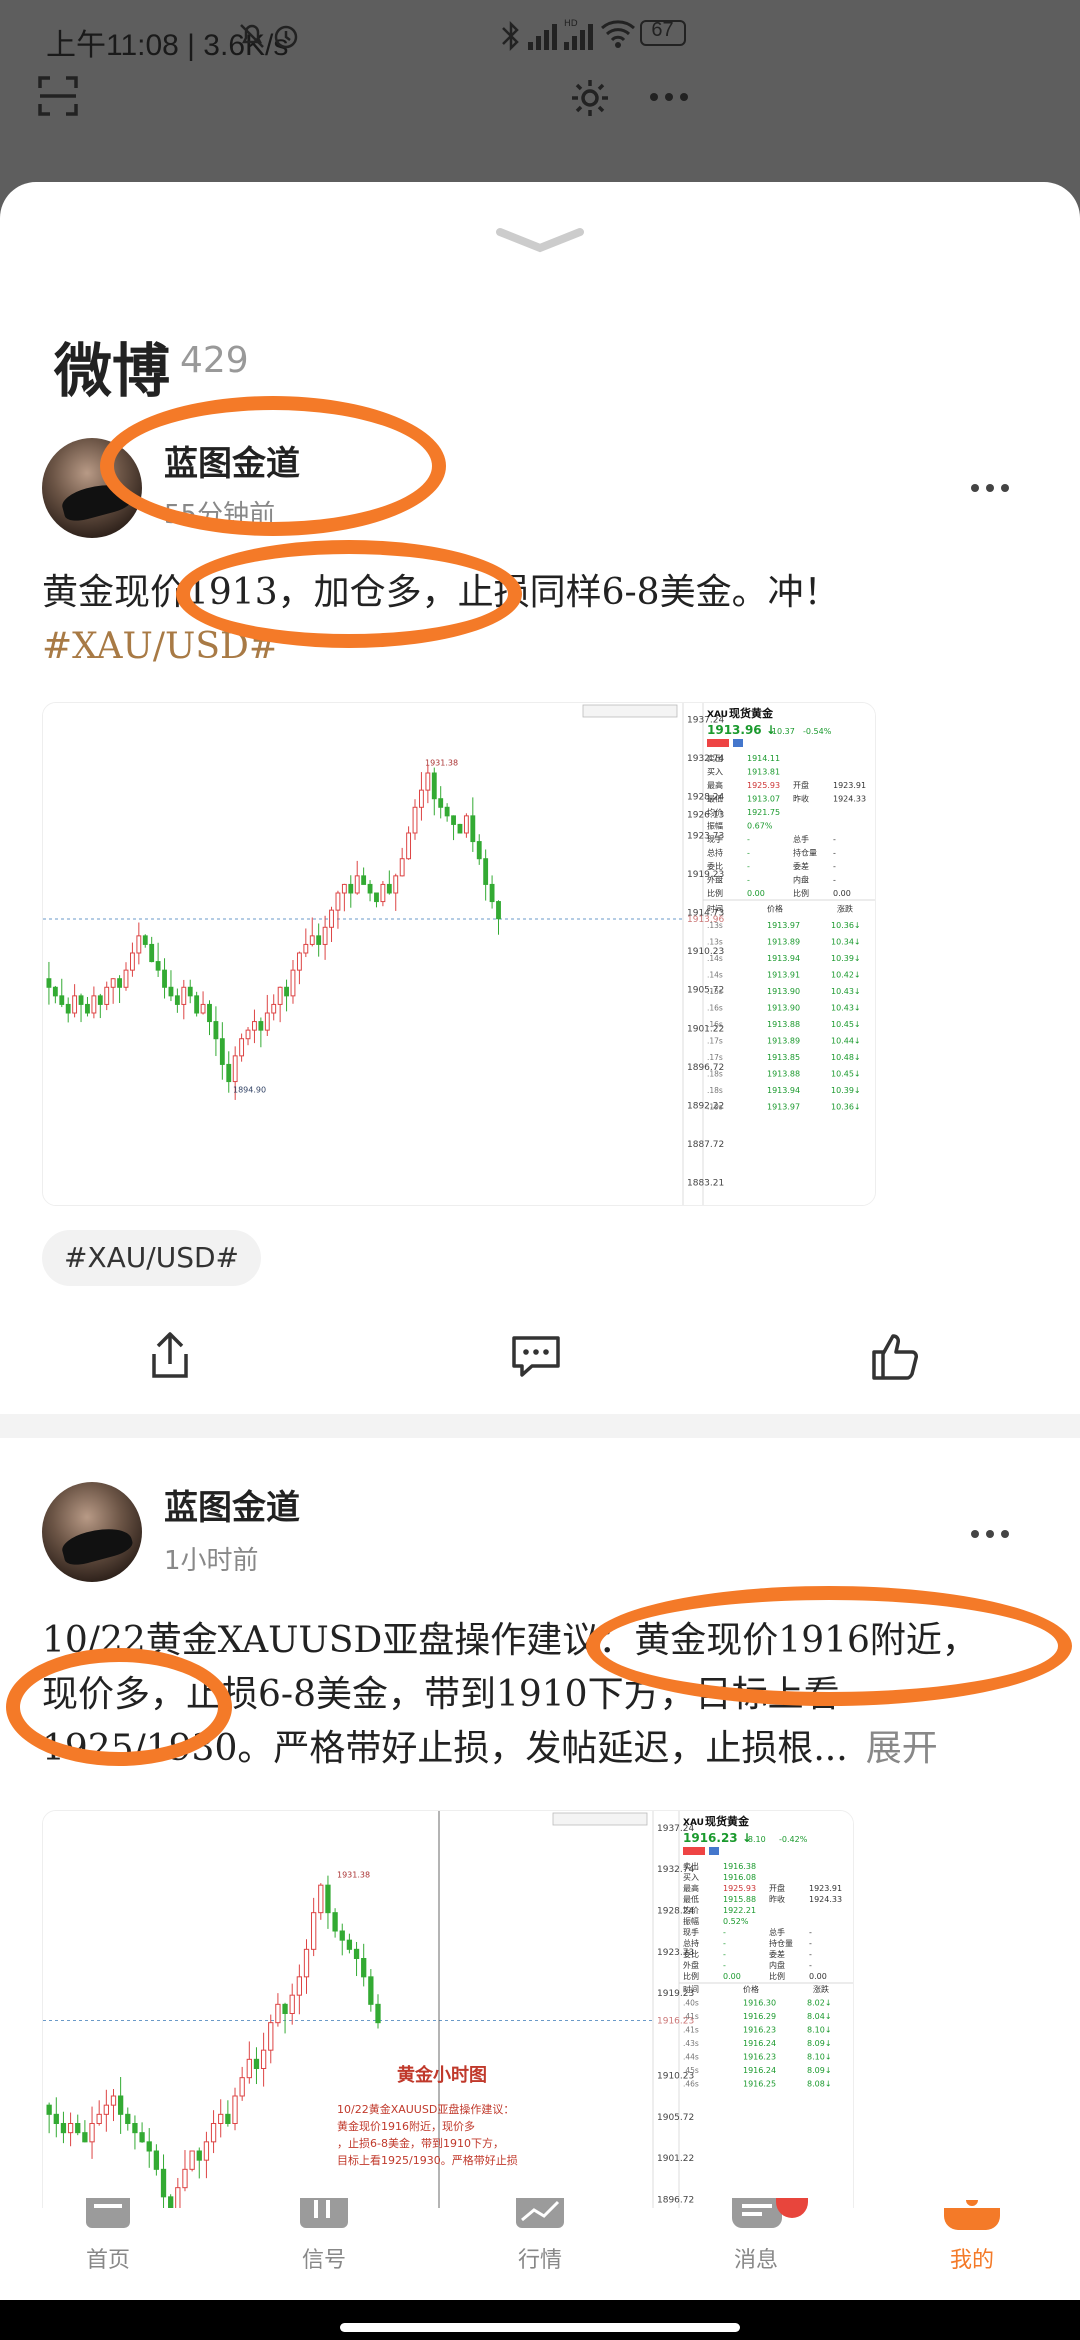 The width and height of the screenshot is (1080, 2340). I want to click on comment-button, so click(536, 1356).